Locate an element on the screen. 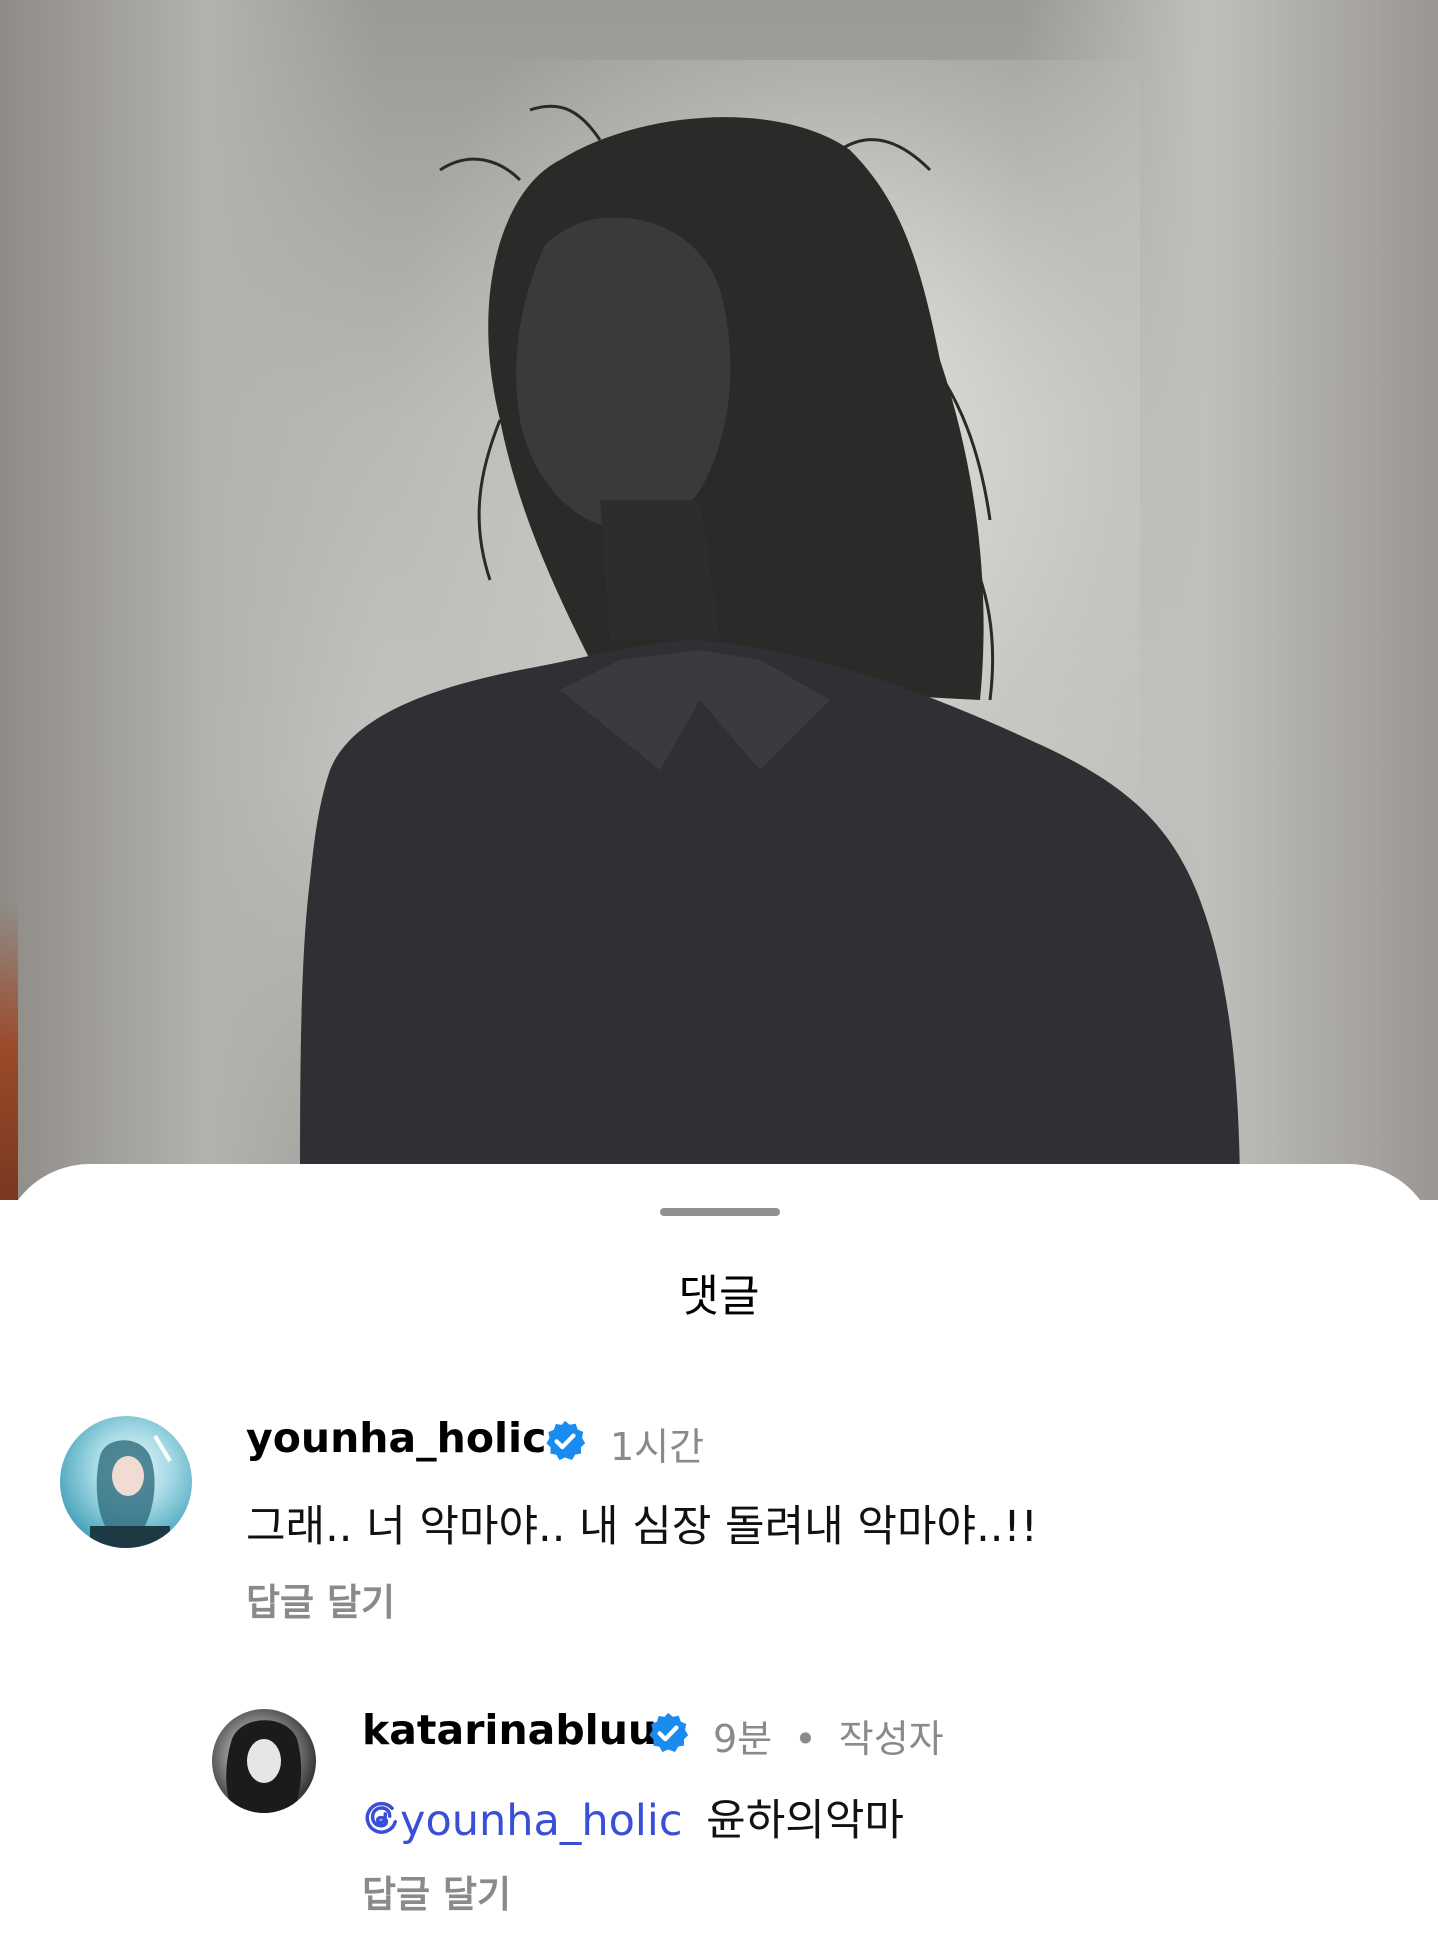 The image size is (1438, 1951). mention-link: younha_holic is located at coordinates (522, 1821).